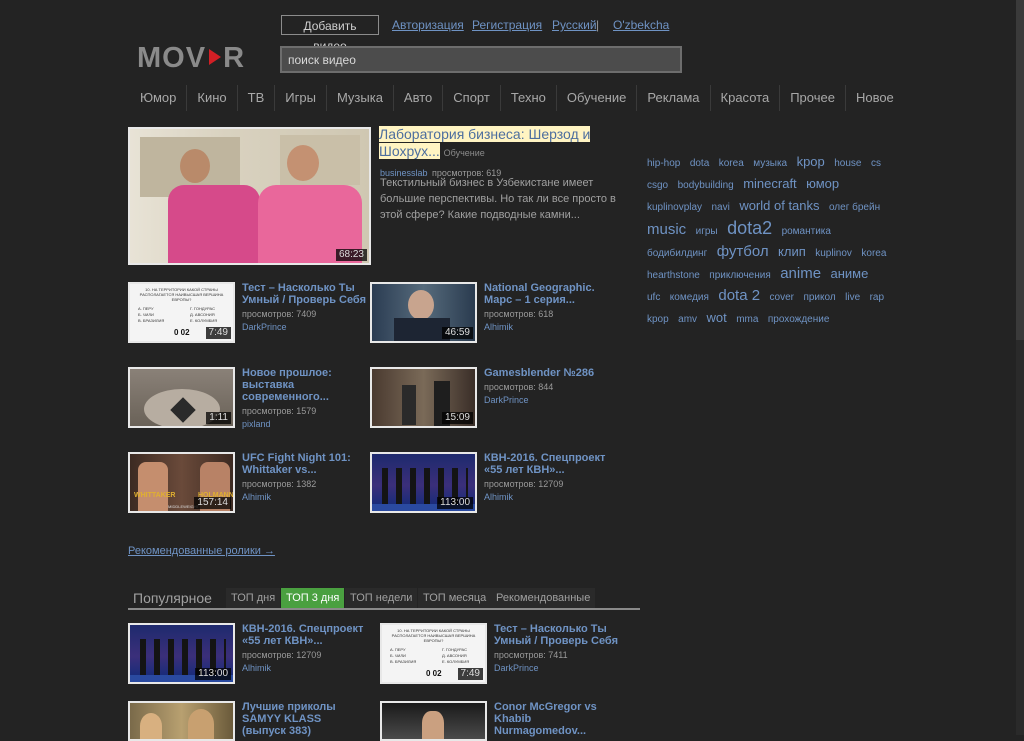  What do you see at coordinates (455, 598) in the screenshot?
I see `tab-top-month: ТОП месяца` at bounding box center [455, 598].